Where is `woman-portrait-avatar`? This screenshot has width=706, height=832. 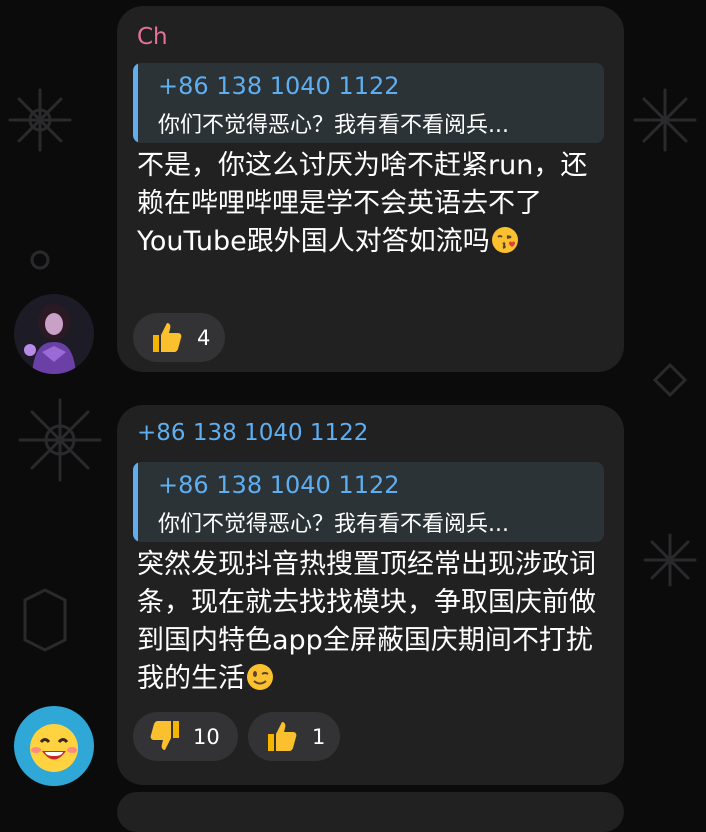
woman-portrait-avatar is located at coordinates (54, 334).